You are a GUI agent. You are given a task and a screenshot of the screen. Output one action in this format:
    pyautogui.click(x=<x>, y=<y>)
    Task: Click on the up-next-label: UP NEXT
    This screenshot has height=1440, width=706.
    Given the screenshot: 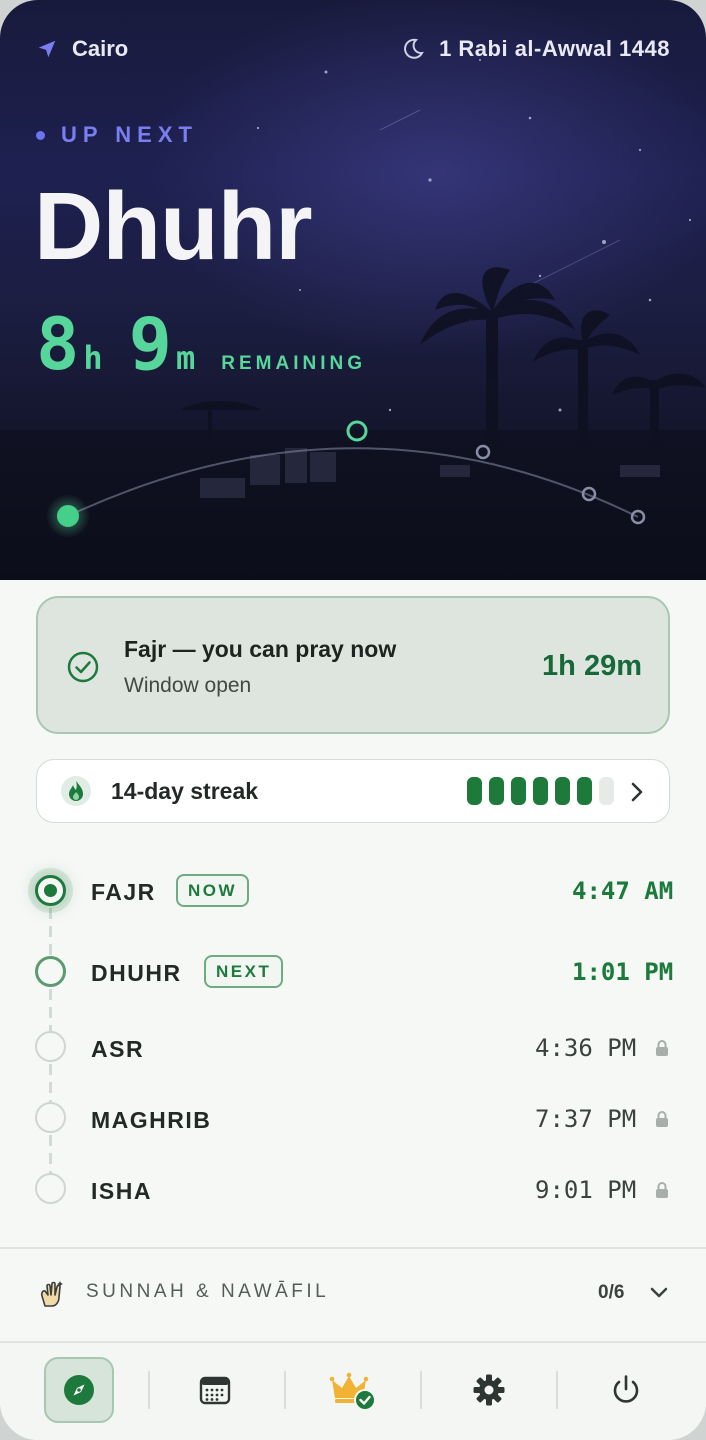 What is the action you would take?
    pyautogui.click(x=117, y=135)
    